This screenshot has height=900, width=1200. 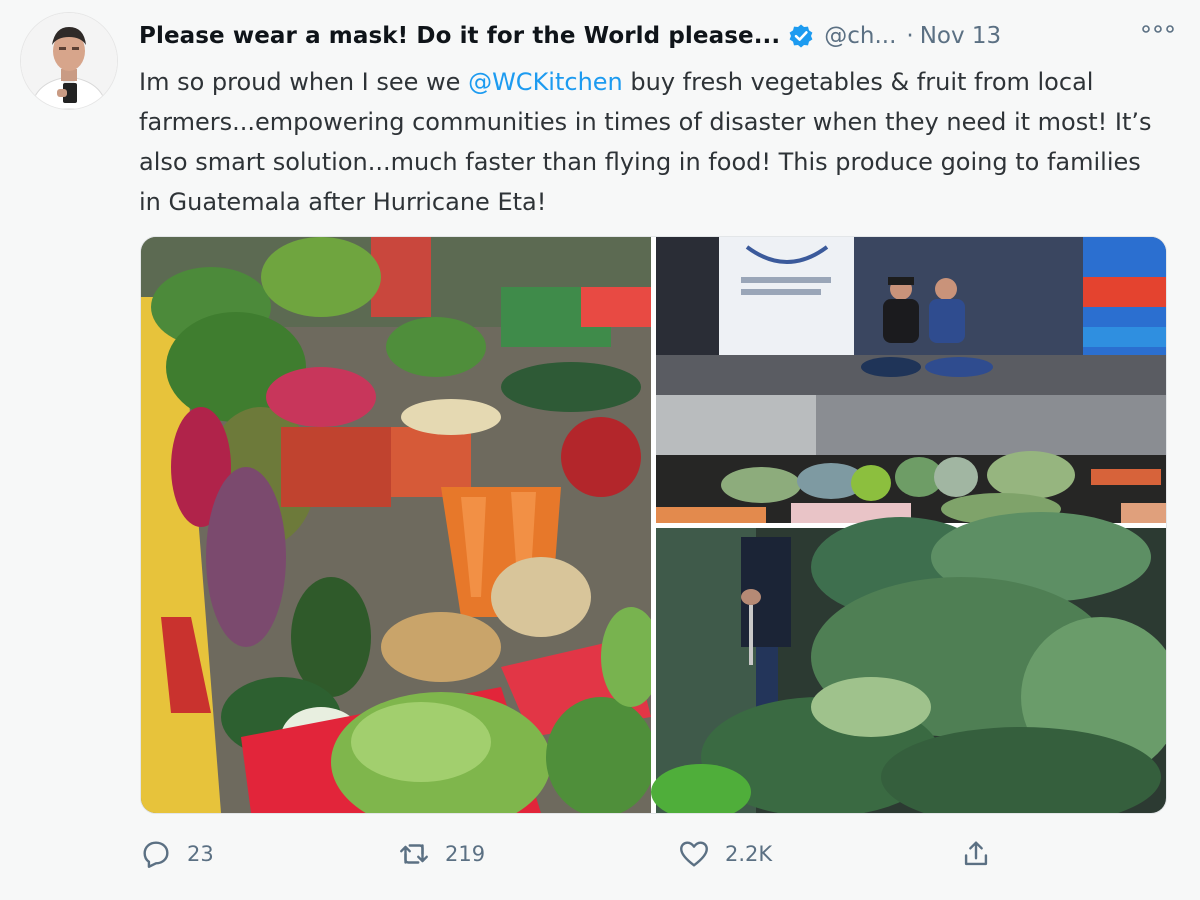 What do you see at coordinates (176, 854) in the screenshot?
I see `reply-button: 23` at bounding box center [176, 854].